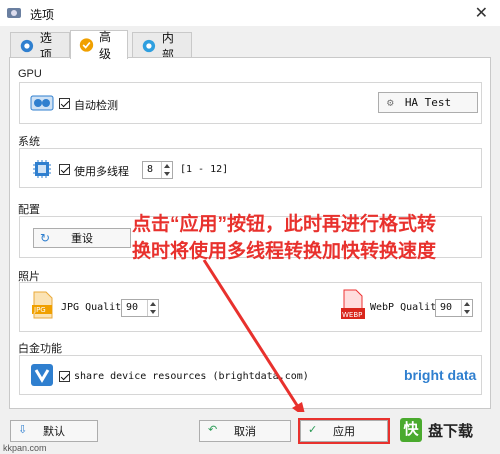  What do you see at coordinates (254, 338) in the screenshot?
I see `annotation-arrow` at bounding box center [254, 338].